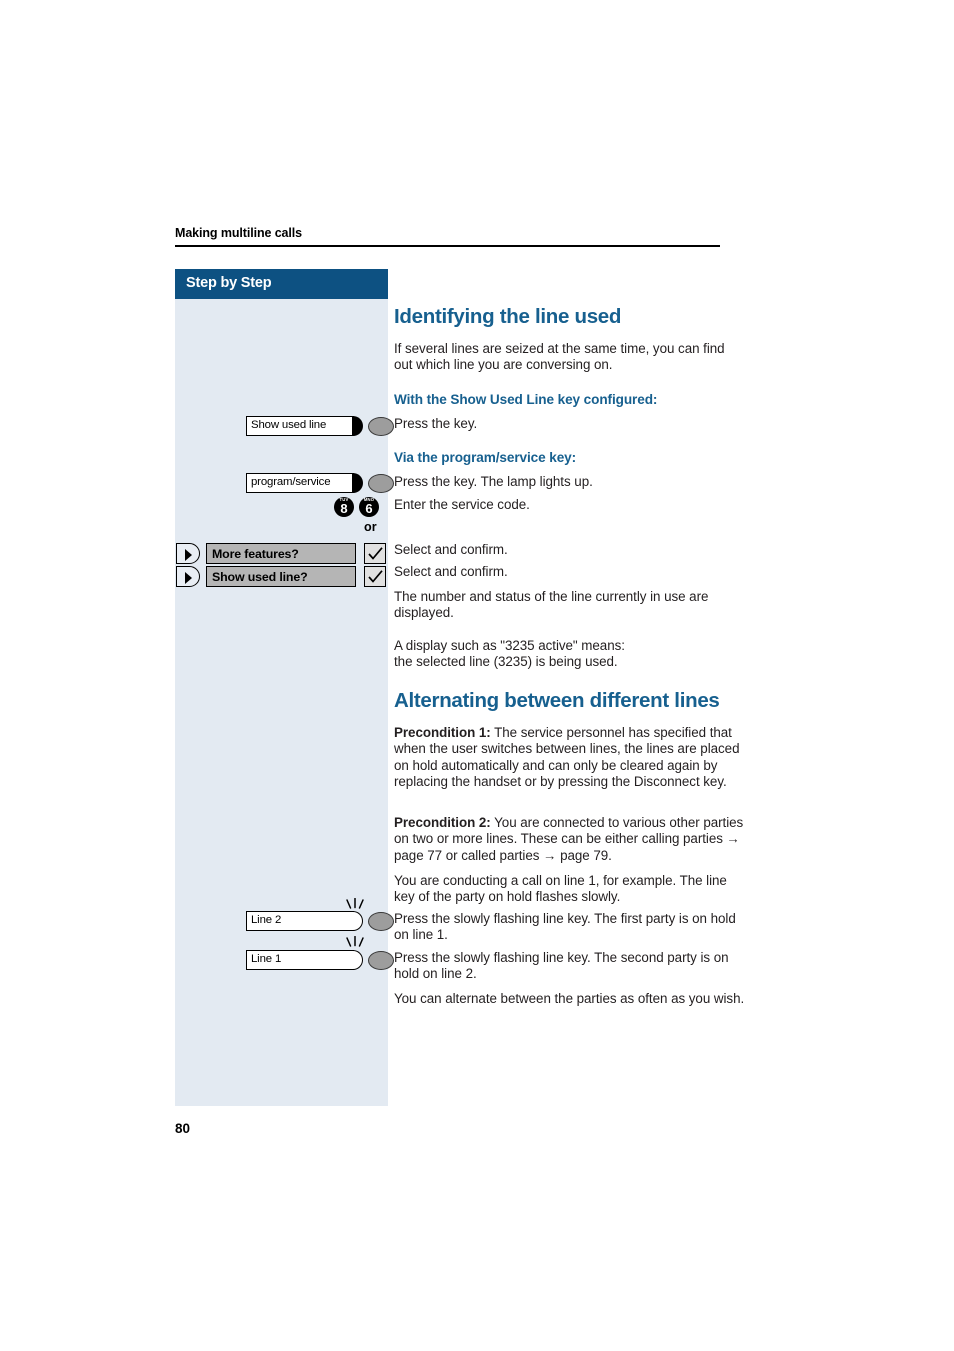 The height and width of the screenshot is (1351, 954). What do you see at coordinates (526, 399) in the screenshot?
I see `subheading-show-used-line-key: With the Show Used Line key configured:` at bounding box center [526, 399].